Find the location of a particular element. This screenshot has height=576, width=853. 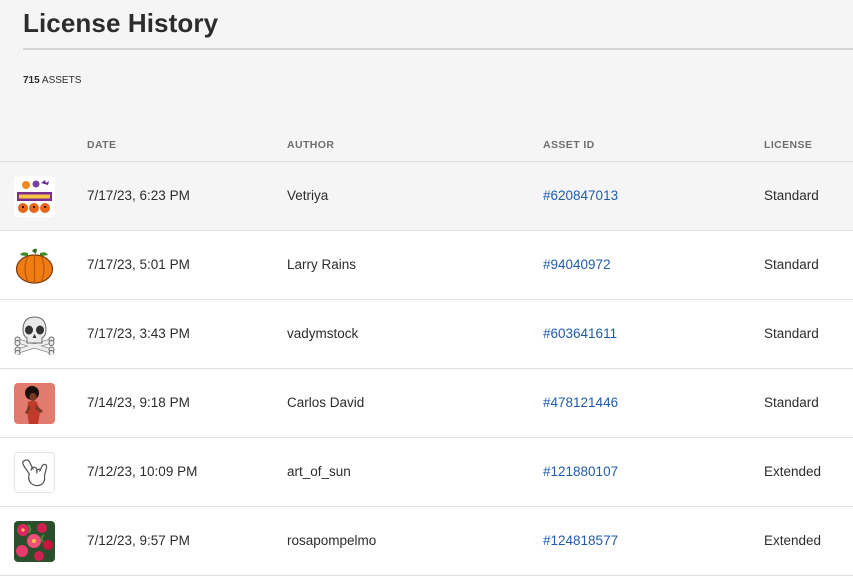

license-date: 7/17/23, 3:43 PM is located at coordinates (138, 333).